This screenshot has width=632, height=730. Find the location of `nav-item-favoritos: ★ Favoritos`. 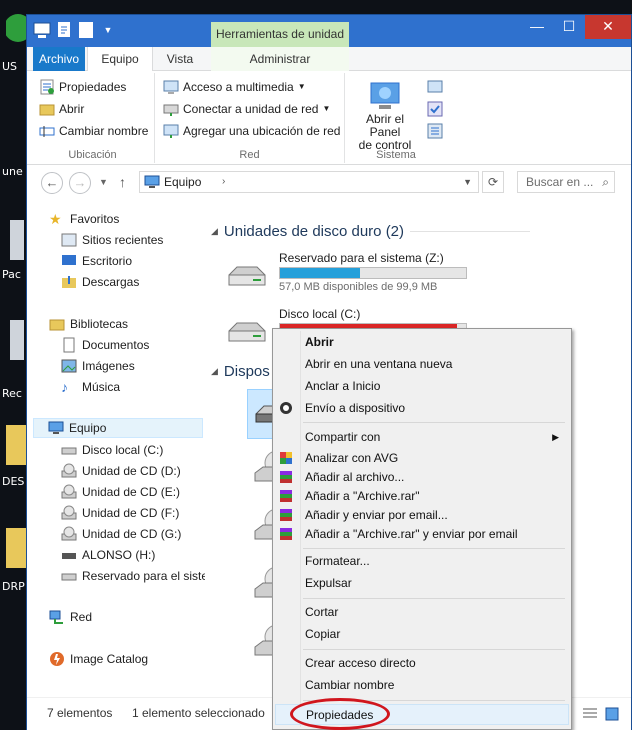

nav-item-favoritos: ★ Favoritos is located at coordinates (84, 219).